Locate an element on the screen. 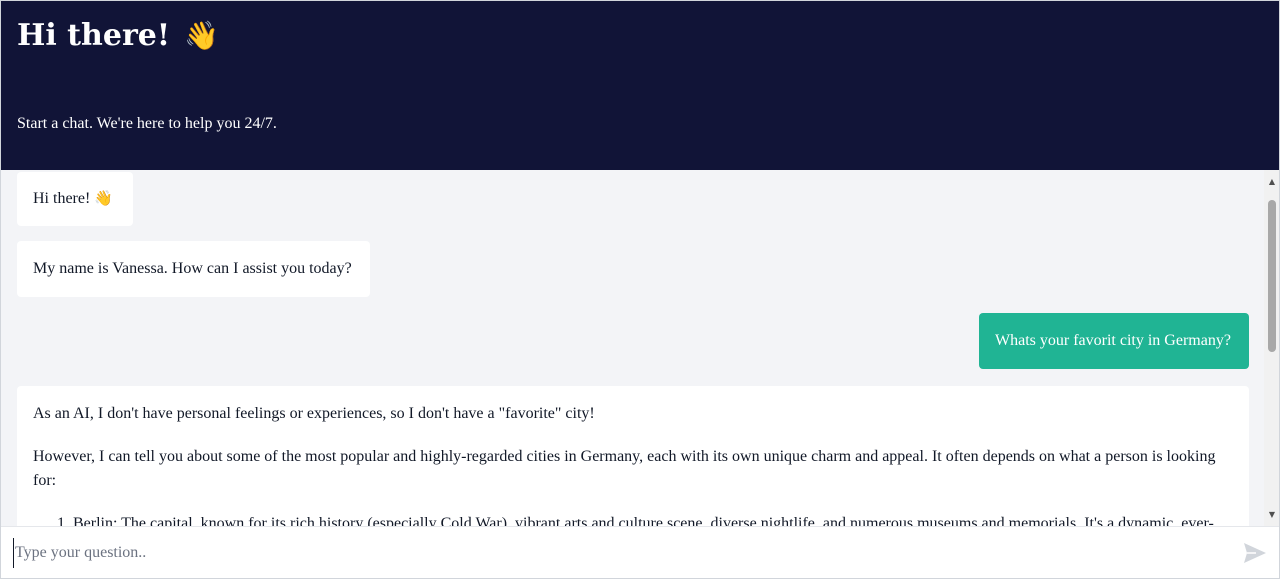  scroll-up-arrow-icon: ▲ is located at coordinates (1271, 181).